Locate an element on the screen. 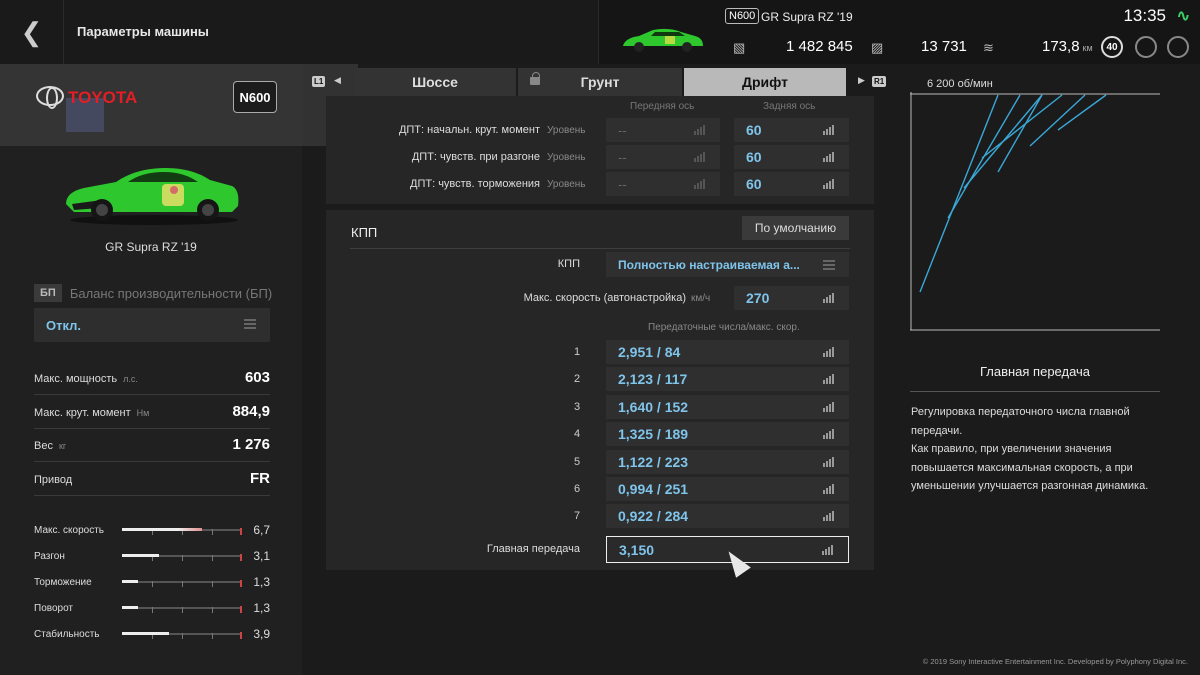  gear-ratio-field: 0,994 / 251 is located at coordinates (727, 489).